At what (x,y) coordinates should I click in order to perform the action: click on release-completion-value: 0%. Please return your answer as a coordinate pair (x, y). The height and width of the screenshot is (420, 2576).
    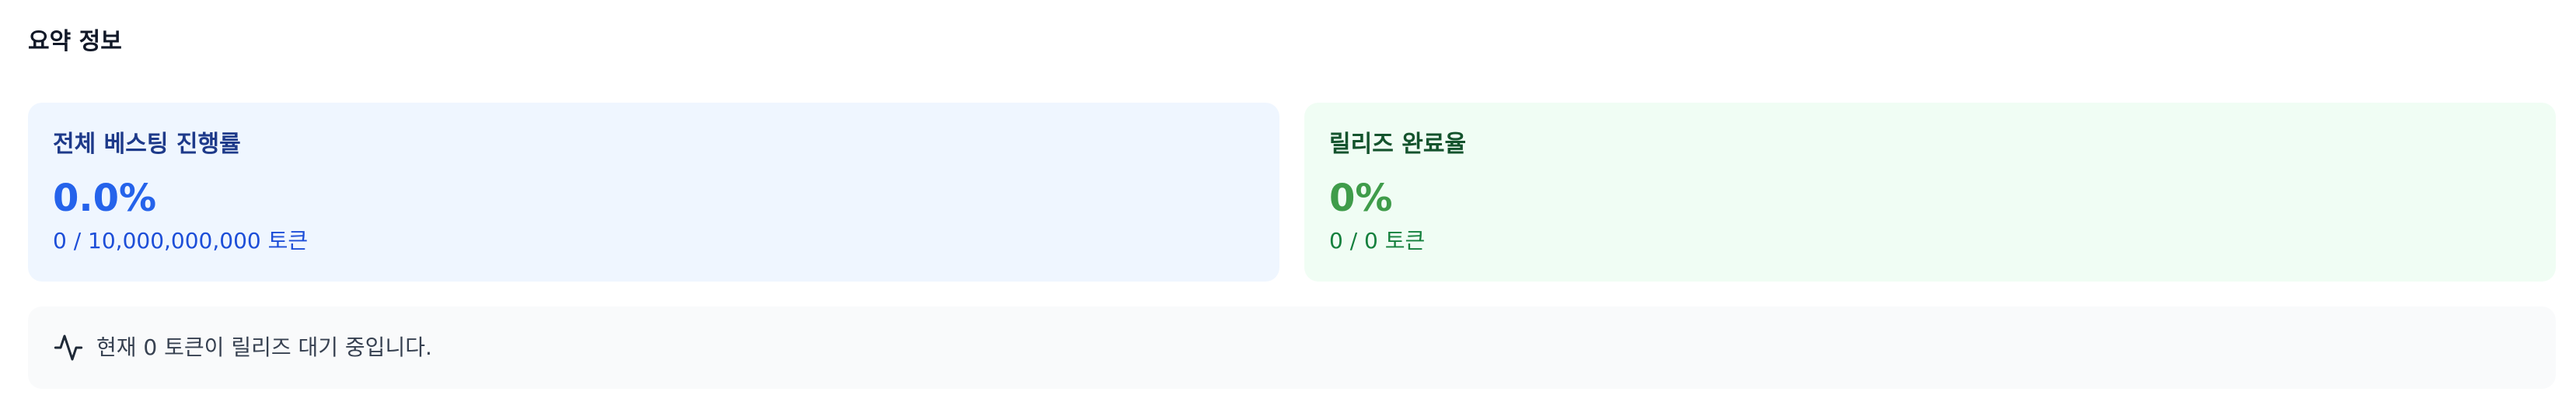
    Looking at the image, I should click on (1361, 198).